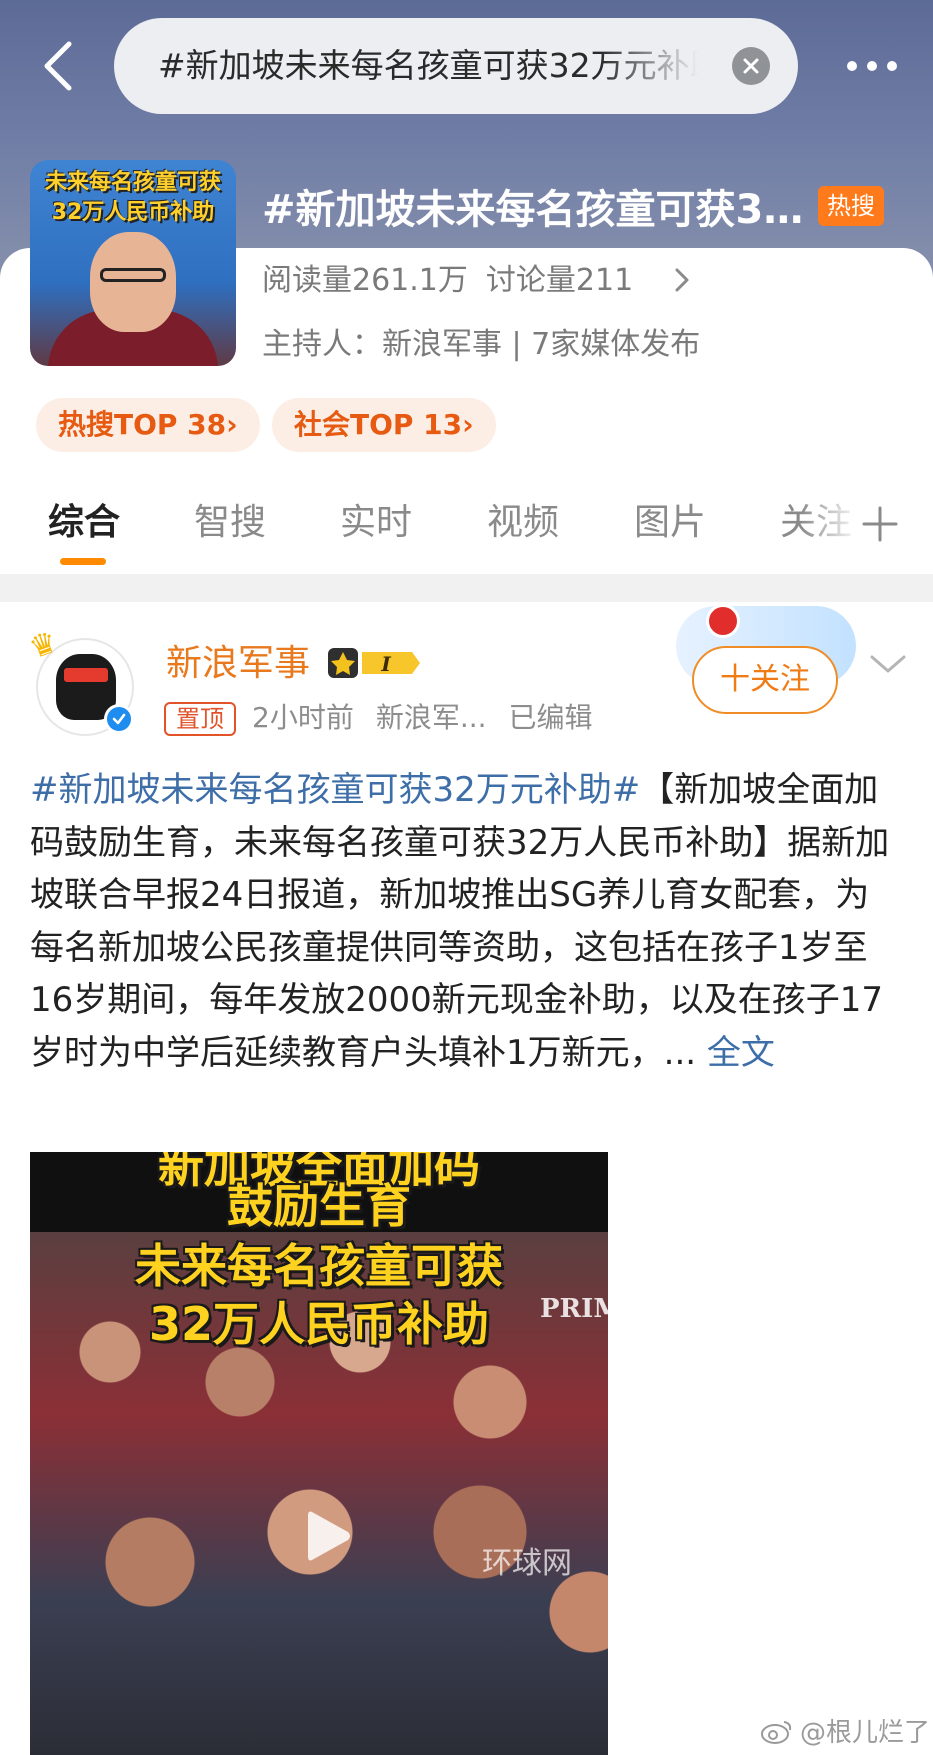 This screenshot has width=933, height=1755. What do you see at coordinates (550, 717) in the screenshot?
I see `edited-label: 已编辑` at bounding box center [550, 717].